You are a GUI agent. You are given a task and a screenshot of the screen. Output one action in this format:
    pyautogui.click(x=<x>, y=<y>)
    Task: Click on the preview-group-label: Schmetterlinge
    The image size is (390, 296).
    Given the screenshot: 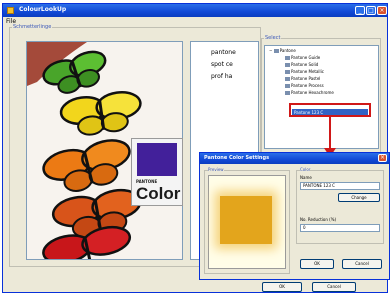 What is the action you would take?
    pyautogui.click(x=32, y=27)
    